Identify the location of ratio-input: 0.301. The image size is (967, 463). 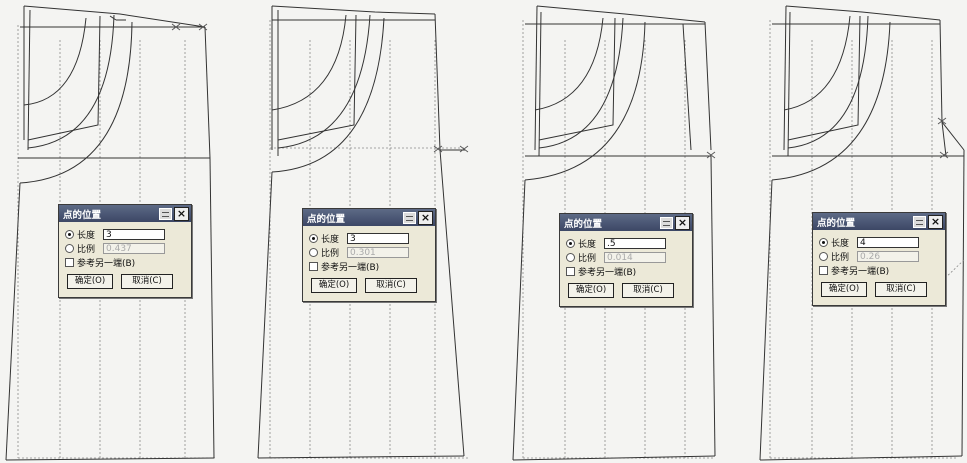
(378, 252).